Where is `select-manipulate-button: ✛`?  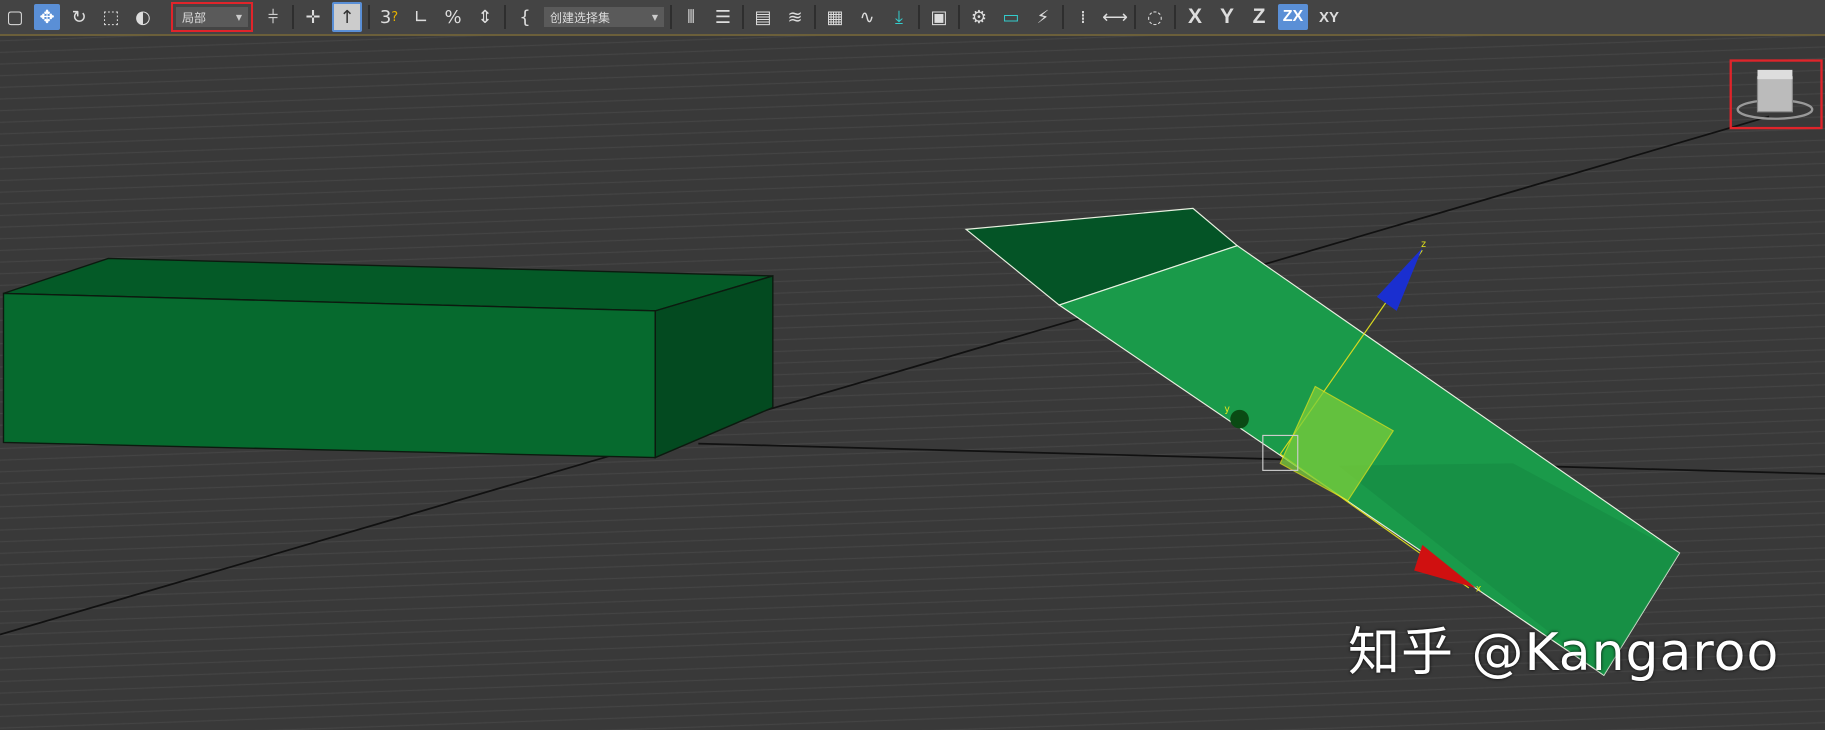
select-manipulate-button: ✛ is located at coordinates (313, 17).